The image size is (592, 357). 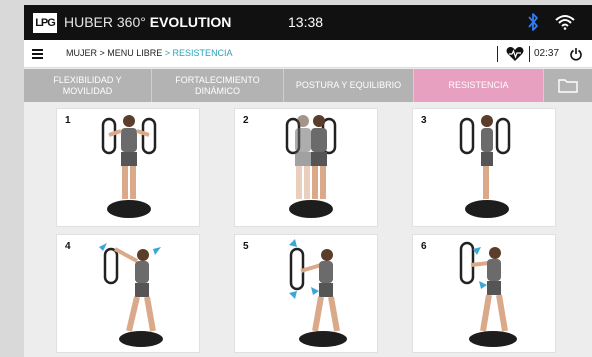 I want to click on exercise-number: 3, so click(x=424, y=120).